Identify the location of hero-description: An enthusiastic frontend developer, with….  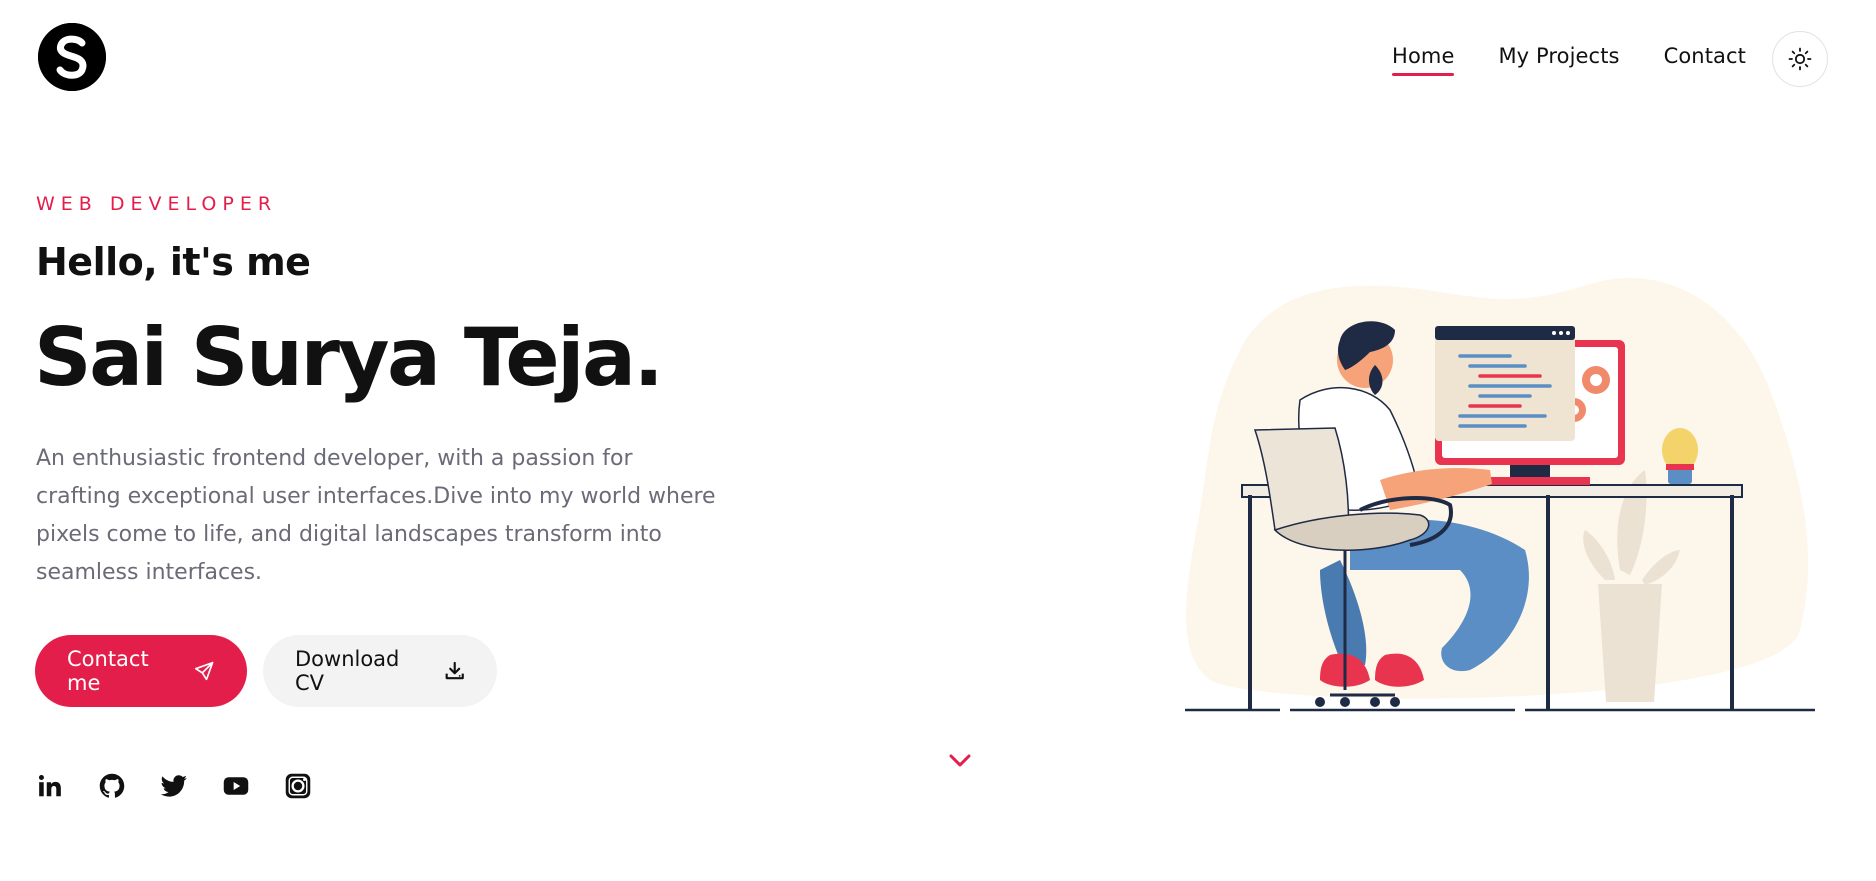
(376, 515).